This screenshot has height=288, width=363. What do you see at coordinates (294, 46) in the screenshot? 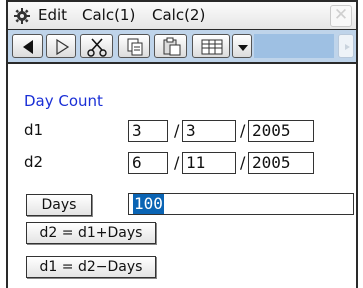
I see `toolbar-spacer` at bounding box center [294, 46].